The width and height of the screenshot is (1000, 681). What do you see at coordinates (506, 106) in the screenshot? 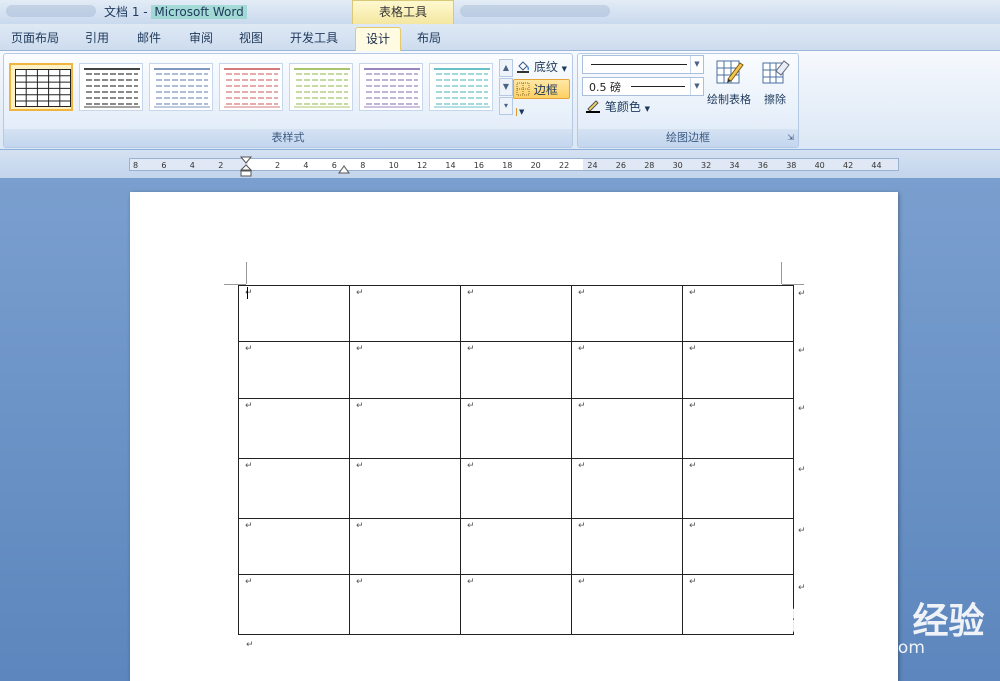
I see `gallery-more-icon: ▾` at bounding box center [506, 106].